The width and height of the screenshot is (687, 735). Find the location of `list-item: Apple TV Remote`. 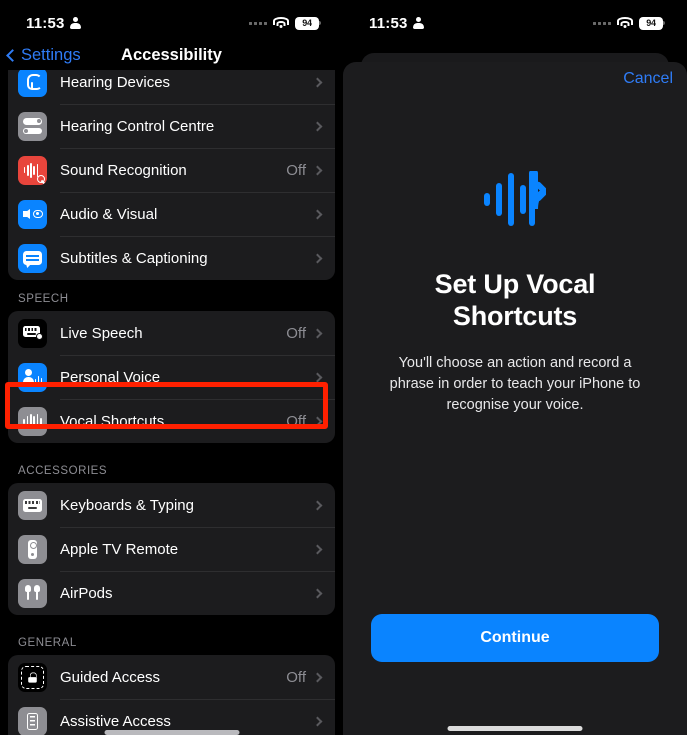

list-item: Apple TV Remote is located at coordinates (171, 549).